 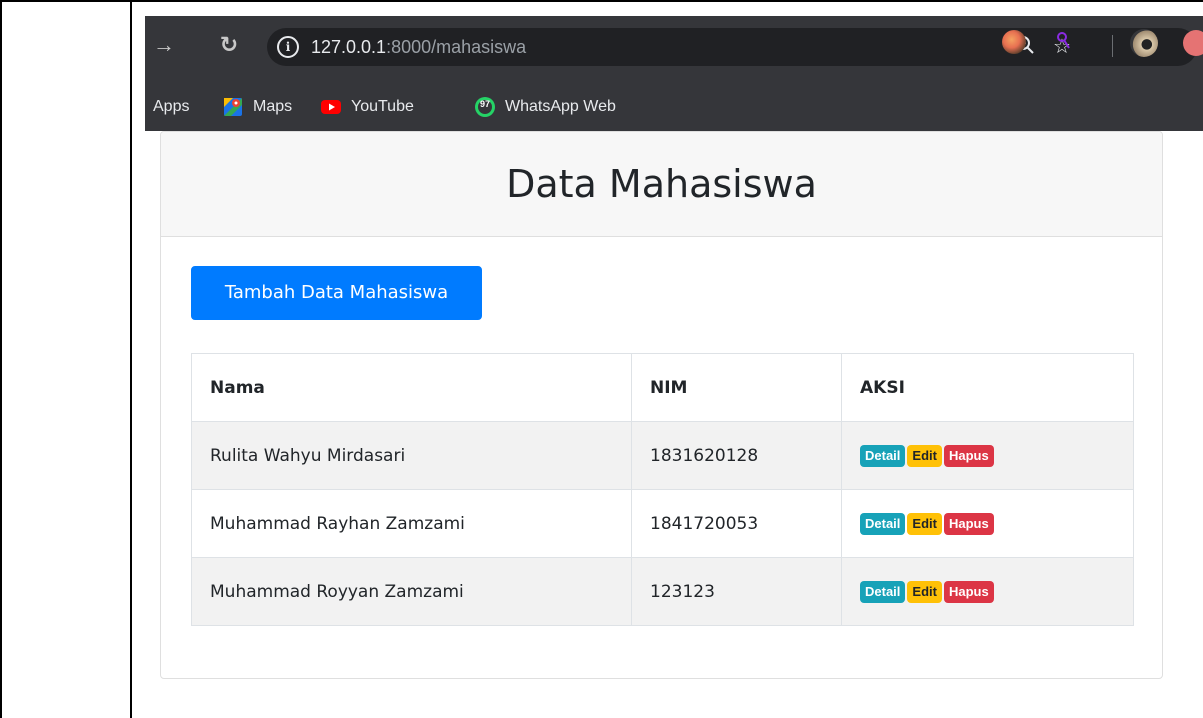 What do you see at coordinates (411, 591) in the screenshot?
I see `cell-nama: Muhammad Royyan Zamzami` at bounding box center [411, 591].